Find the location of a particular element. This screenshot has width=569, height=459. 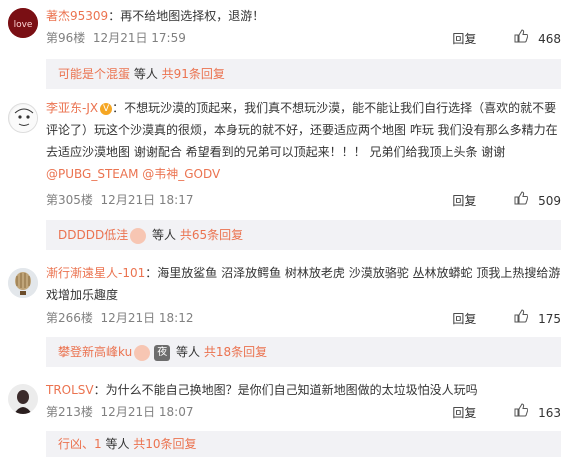

comment-actions: 回复 175 is located at coordinates (506, 318).